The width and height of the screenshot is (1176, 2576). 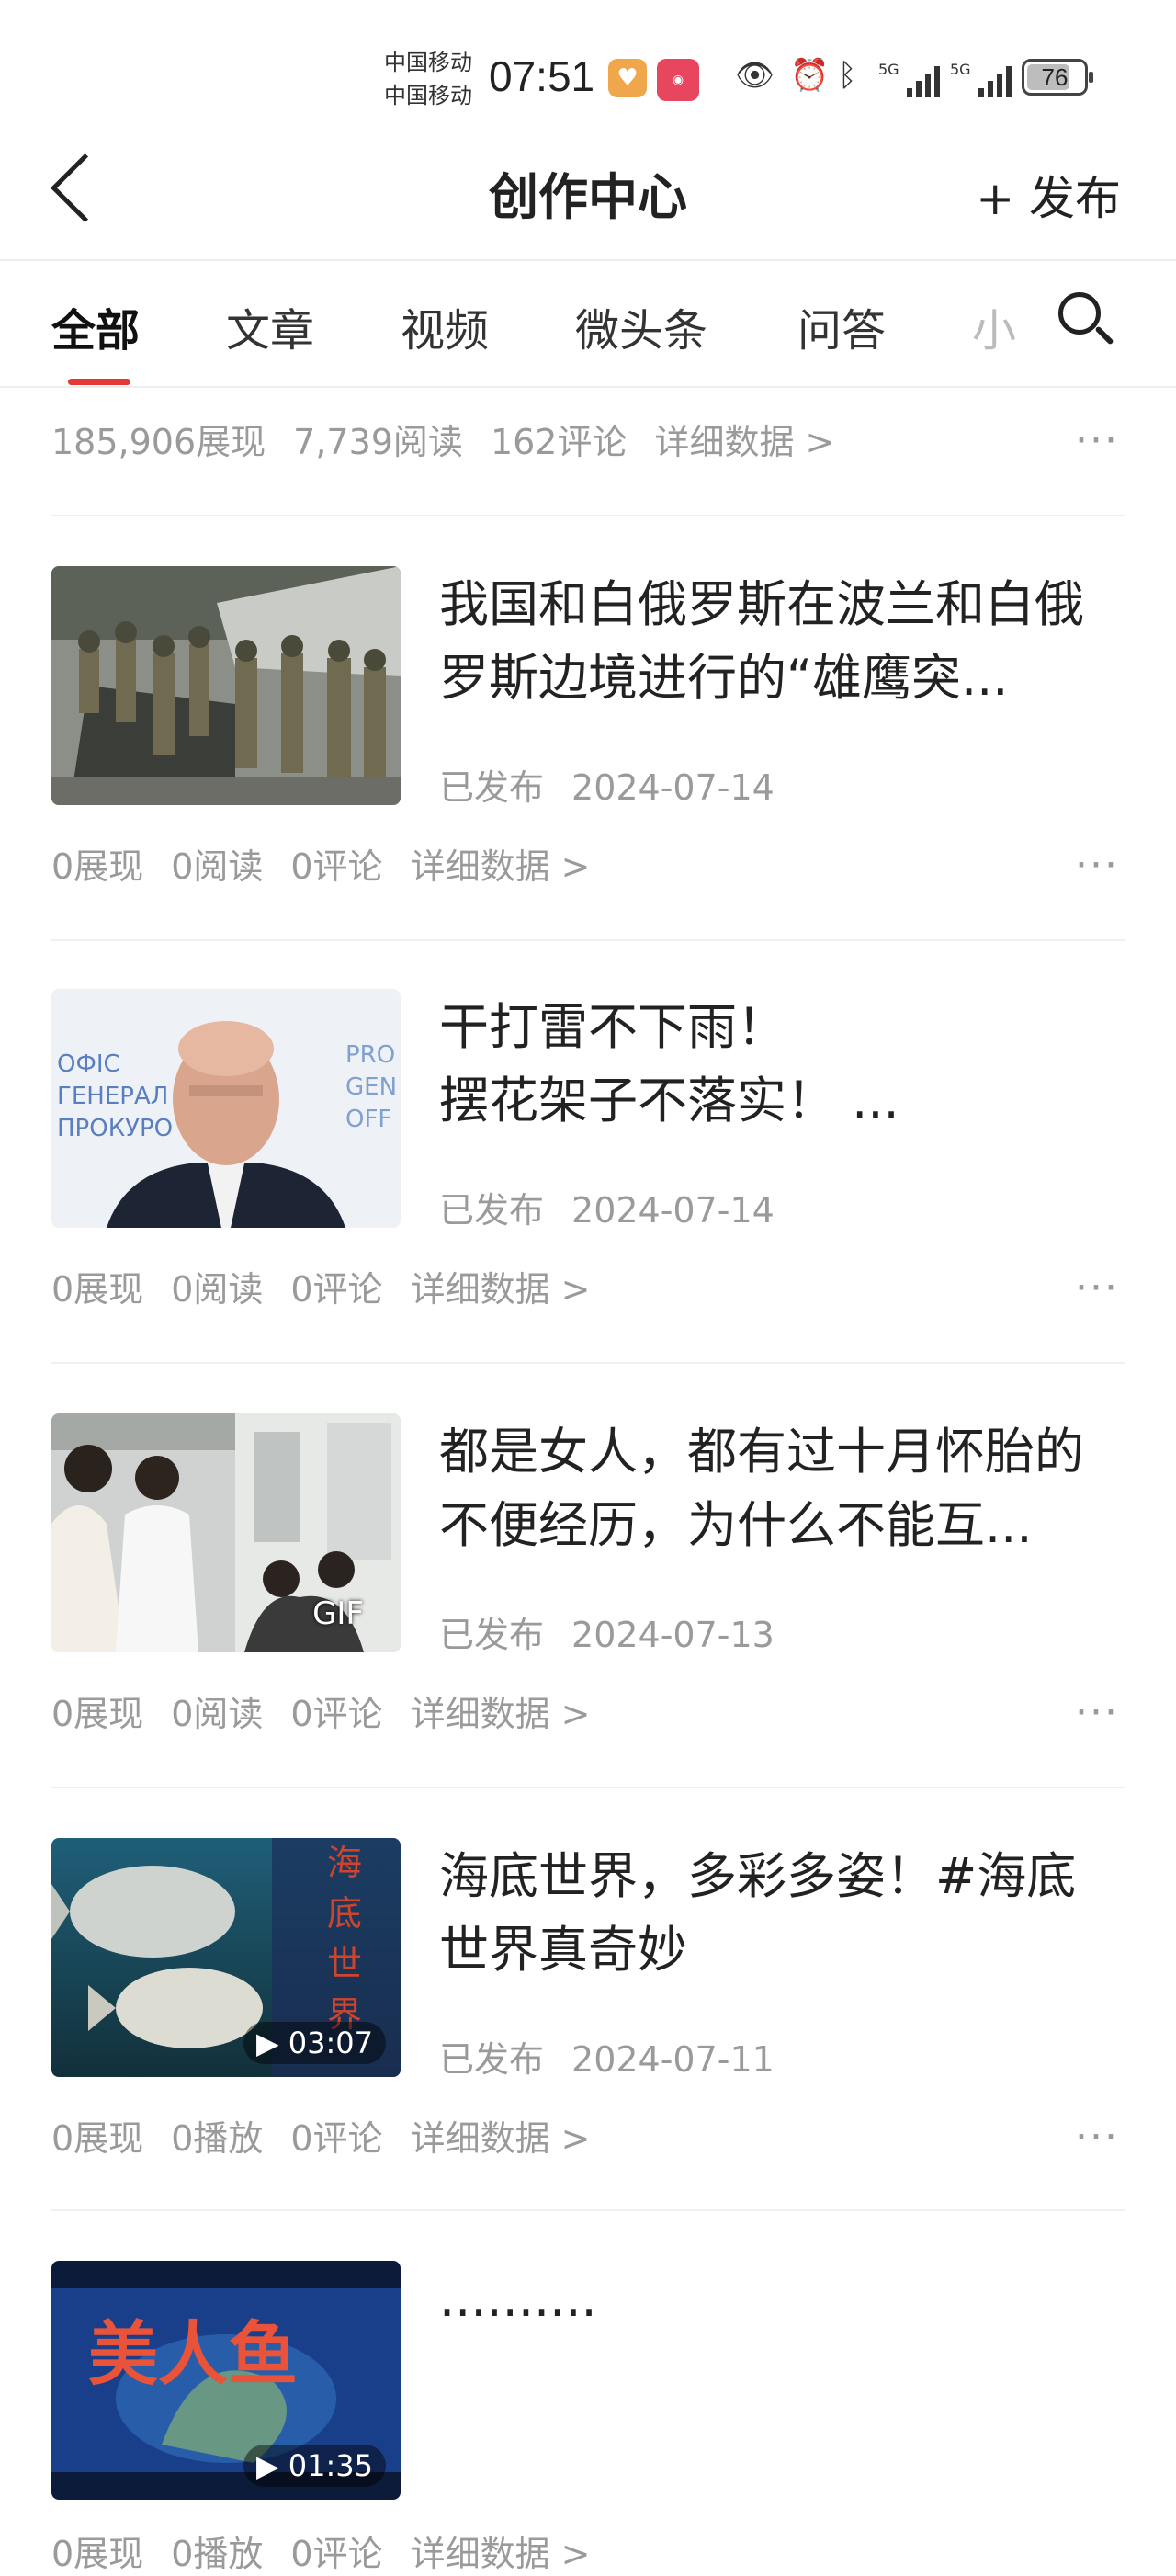 What do you see at coordinates (344, 1863) in the screenshot?
I see `svg-text: 海` at bounding box center [344, 1863].